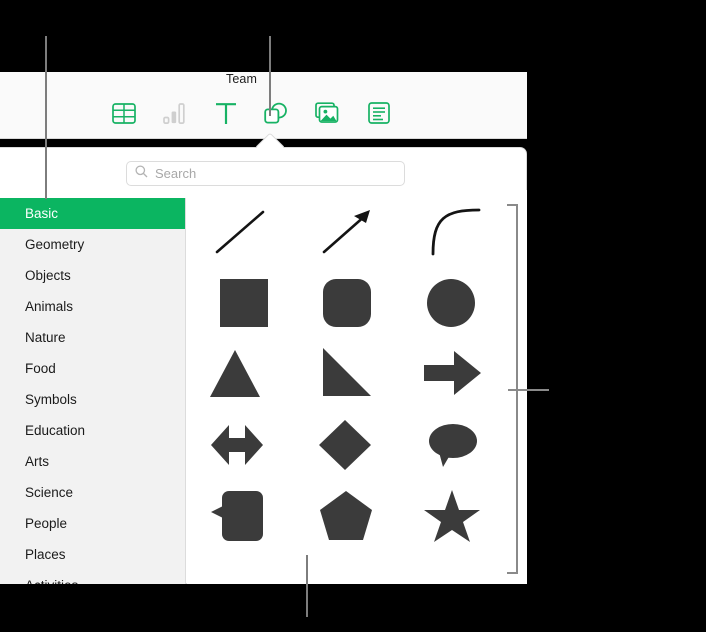  What do you see at coordinates (453, 444) in the screenshot?
I see `speech-bubble-shape` at bounding box center [453, 444].